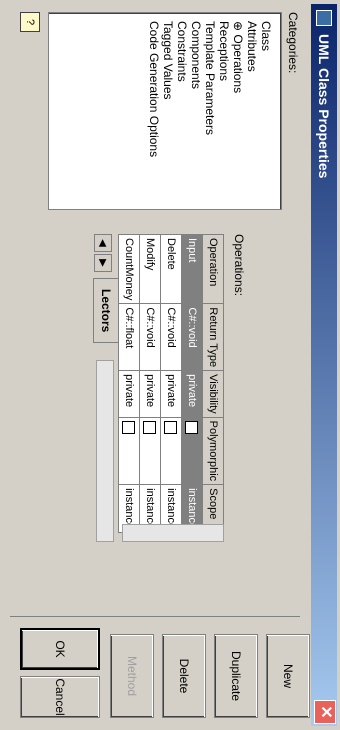 The height and width of the screenshot is (730, 340). Describe the element at coordinates (129, 269) in the screenshot. I see `operation-name: CountMoney` at that location.